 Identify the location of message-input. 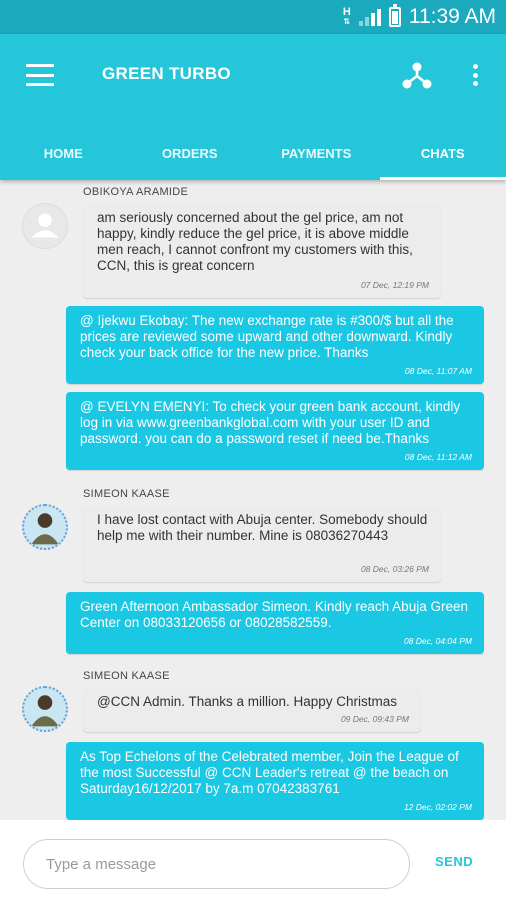
(216, 864).